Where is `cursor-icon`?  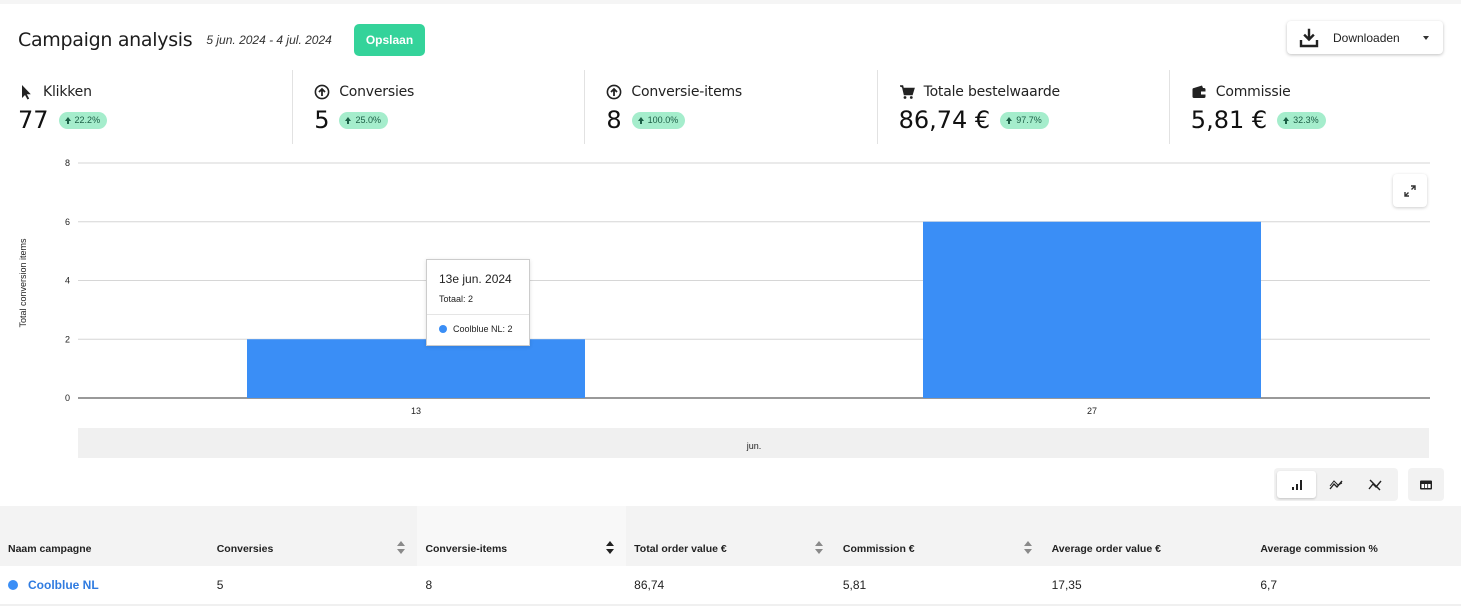
cursor-icon is located at coordinates (26, 92).